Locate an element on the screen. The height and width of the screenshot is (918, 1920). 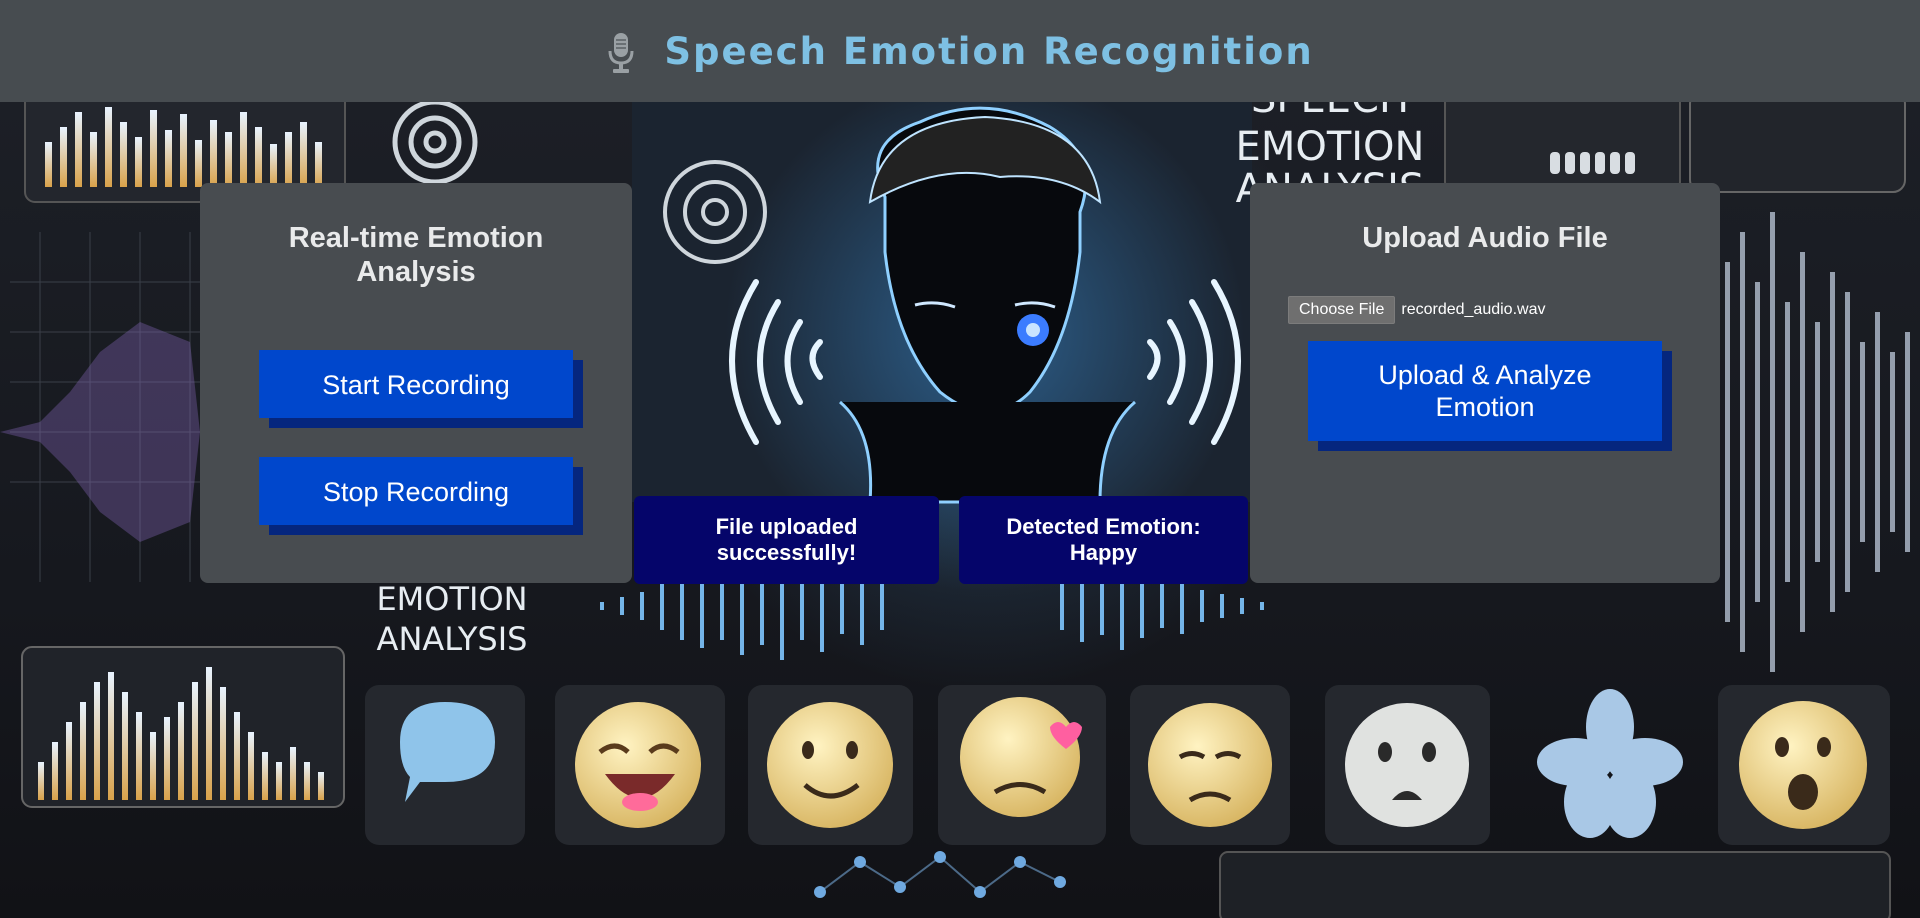
upload-analyze-label: Upload & Analyze Emotion is located at coordinates (1485, 391).